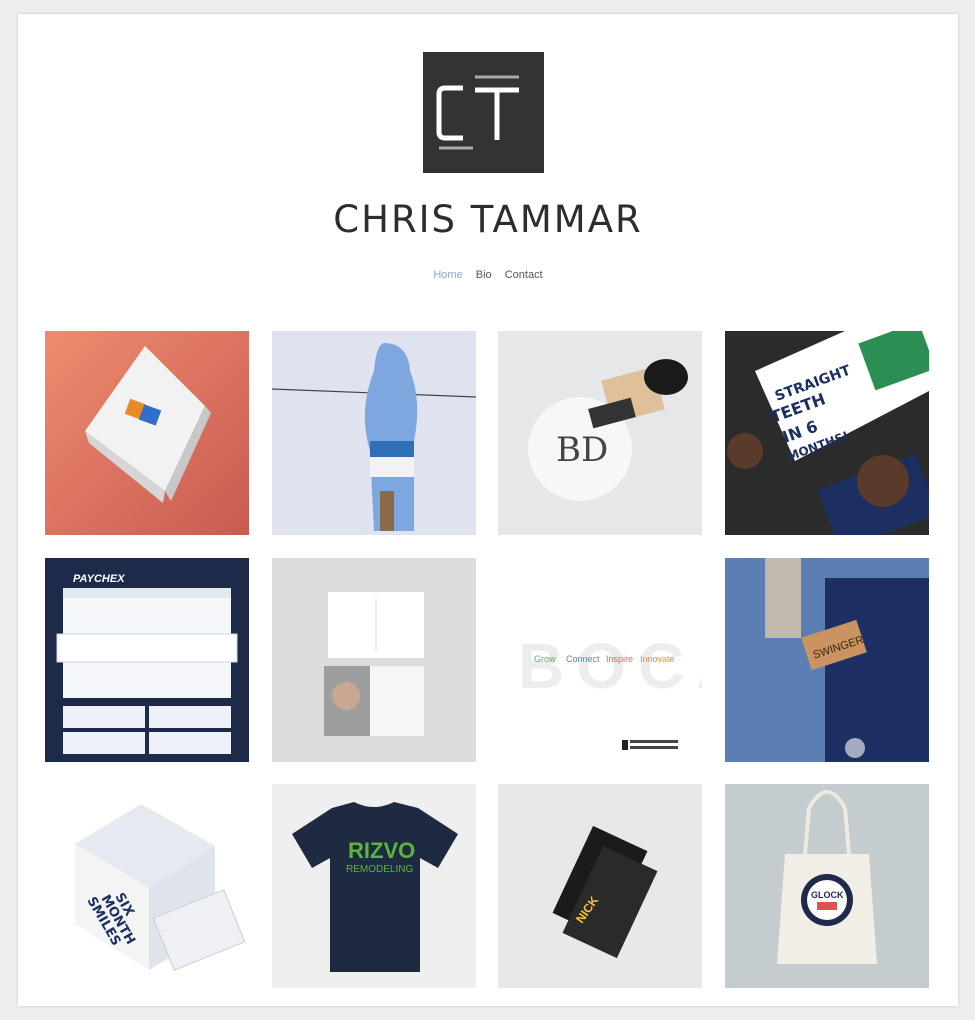  Describe the element at coordinates (381, 850) in the screenshot. I see `rizvo-wordmark: RIZVO` at that location.